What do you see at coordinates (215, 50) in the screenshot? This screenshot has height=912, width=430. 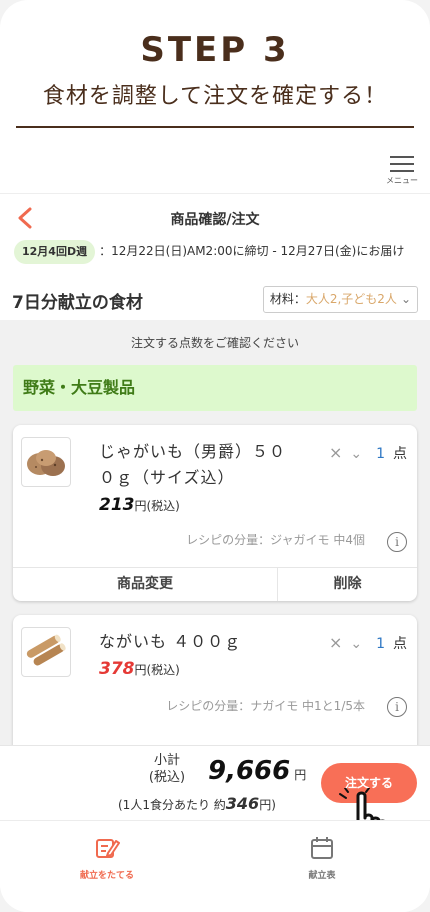 I see `step-title: STEP 3` at bounding box center [215, 50].